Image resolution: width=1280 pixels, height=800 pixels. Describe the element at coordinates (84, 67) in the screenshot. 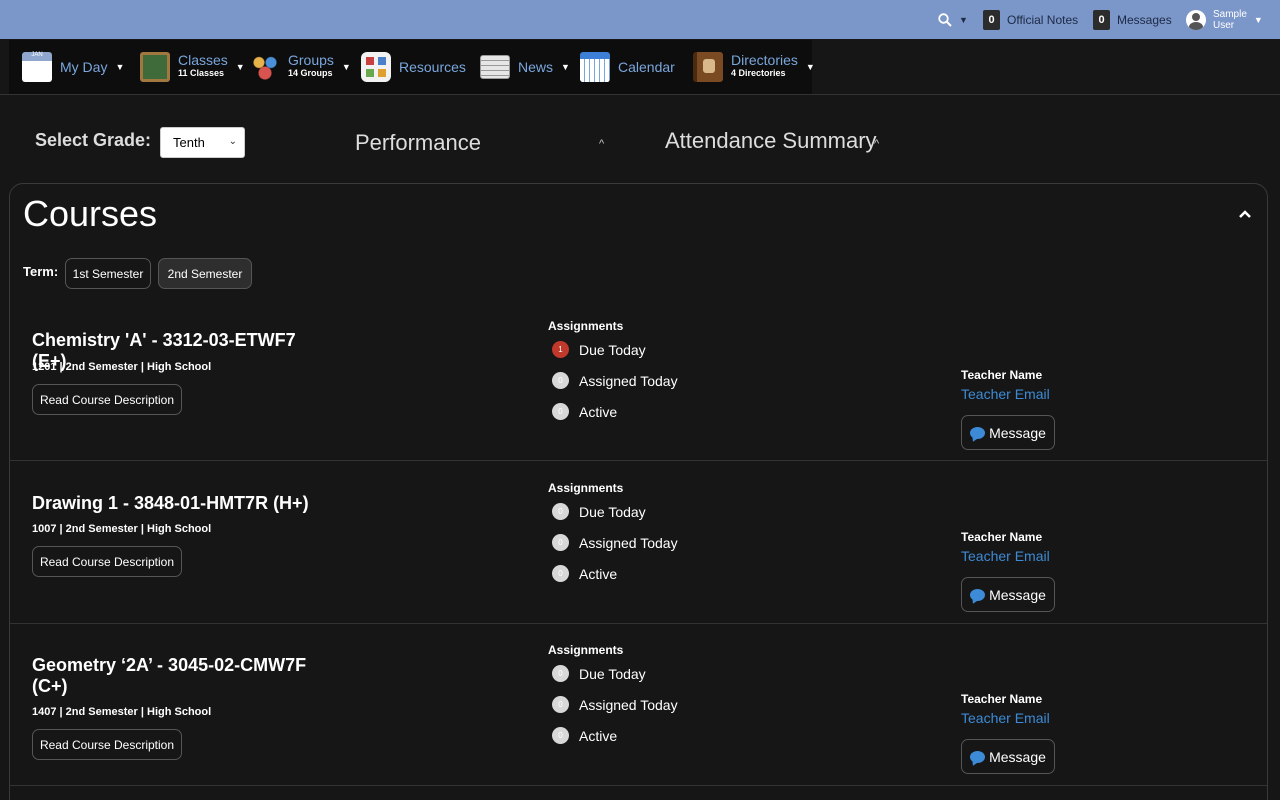

I see `nav-label: My Day` at that location.